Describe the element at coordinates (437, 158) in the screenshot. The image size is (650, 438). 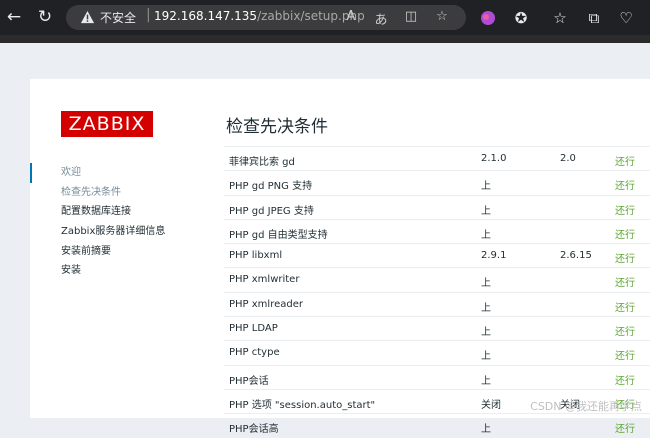
I see `requirement-row: 菲律宾比索 gd 2.1.0 2.0 还行` at that location.